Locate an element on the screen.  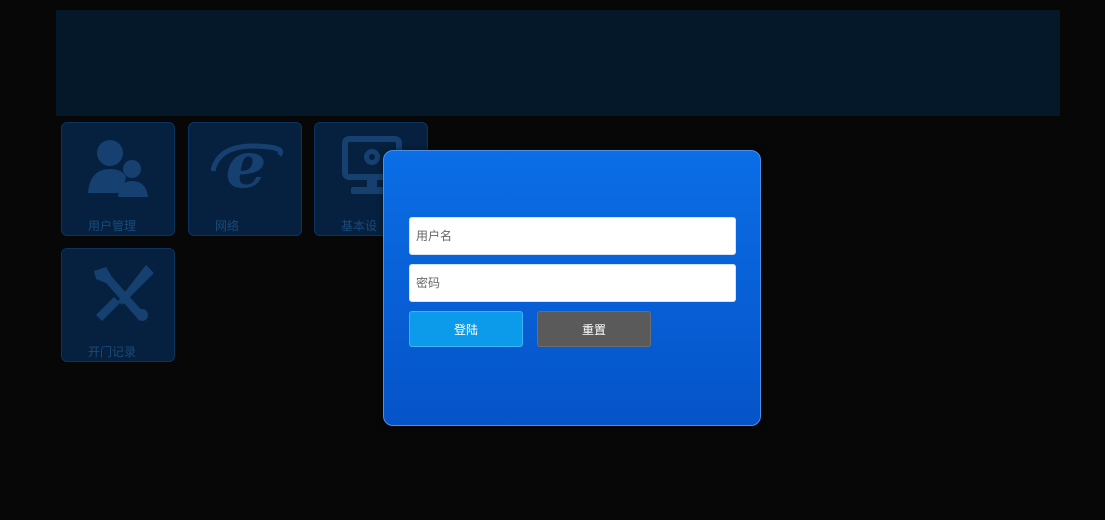
username-input is located at coordinates (572, 236).